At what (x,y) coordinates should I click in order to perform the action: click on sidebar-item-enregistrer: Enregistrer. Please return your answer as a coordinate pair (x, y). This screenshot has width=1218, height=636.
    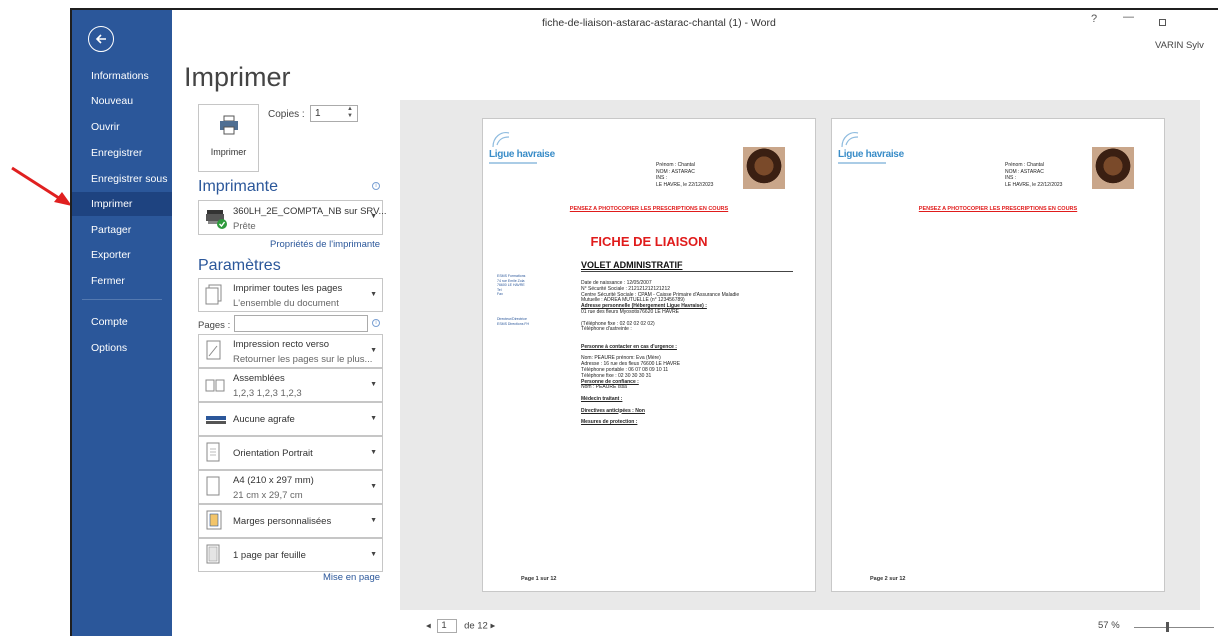
    Looking at the image, I should click on (122, 153).